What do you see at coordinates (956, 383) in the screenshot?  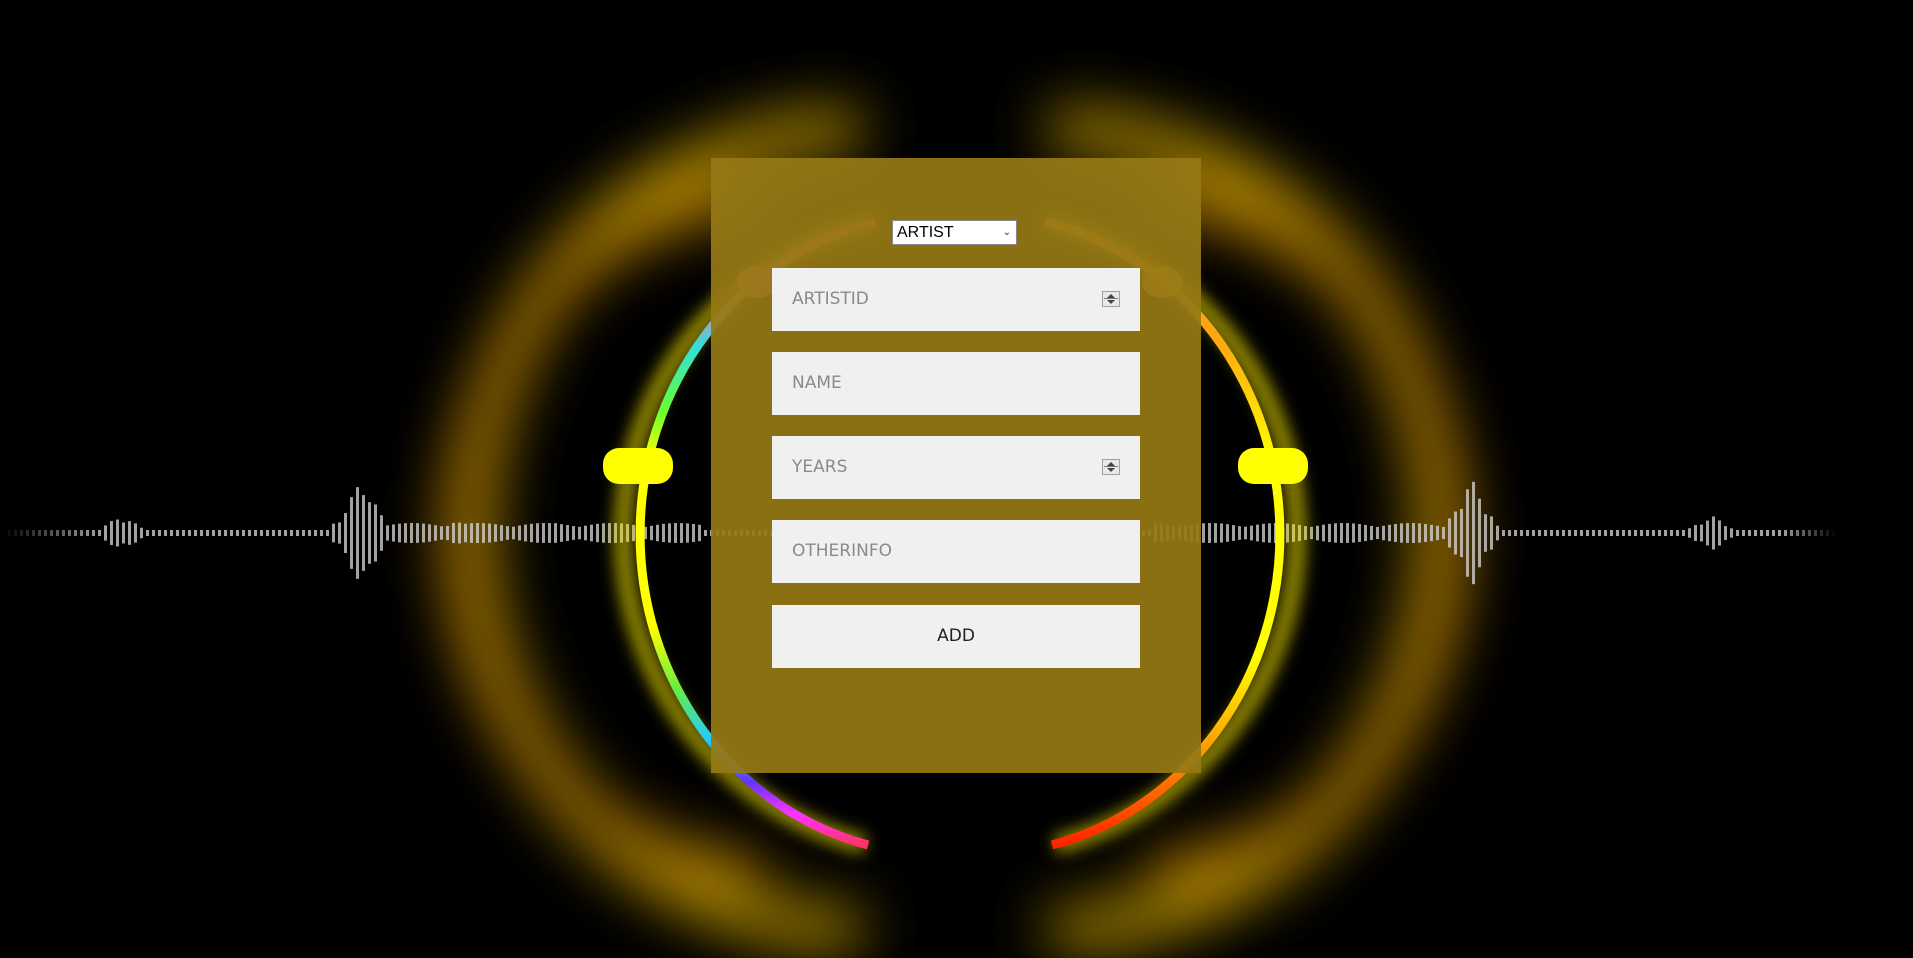 I see `name-input: NAME` at bounding box center [956, 383].